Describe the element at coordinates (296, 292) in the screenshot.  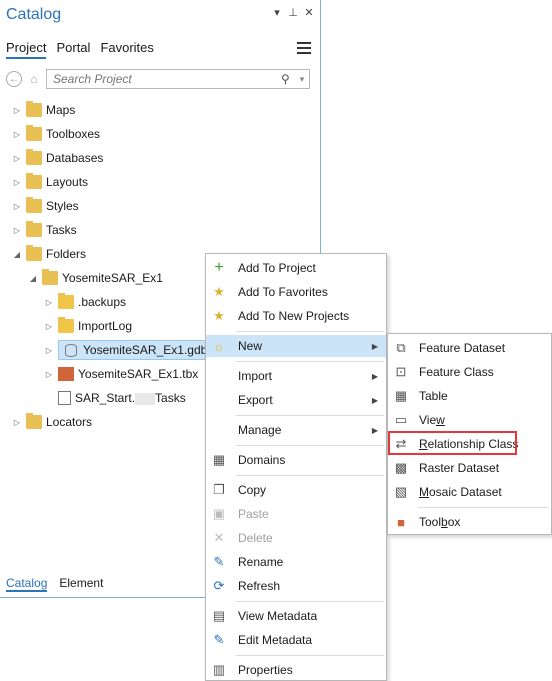
I see `menu-add-to-favorites: ★ Add To Favorites` at that location.